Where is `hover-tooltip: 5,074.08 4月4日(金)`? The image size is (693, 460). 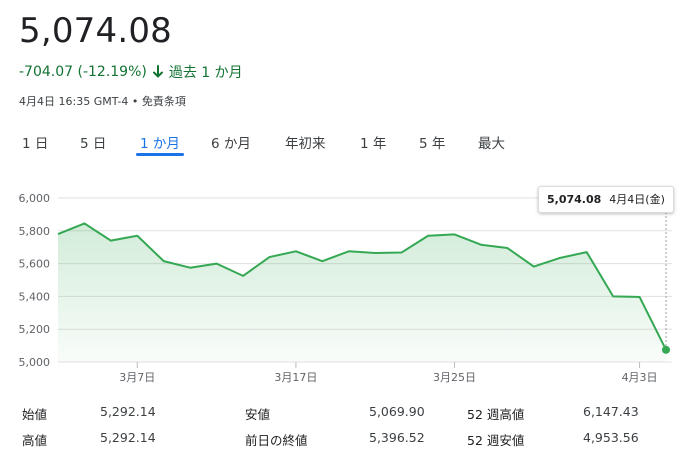
hover-tooltip: 5,074.08 4月4日(金) is located at coordinates (606, 199).